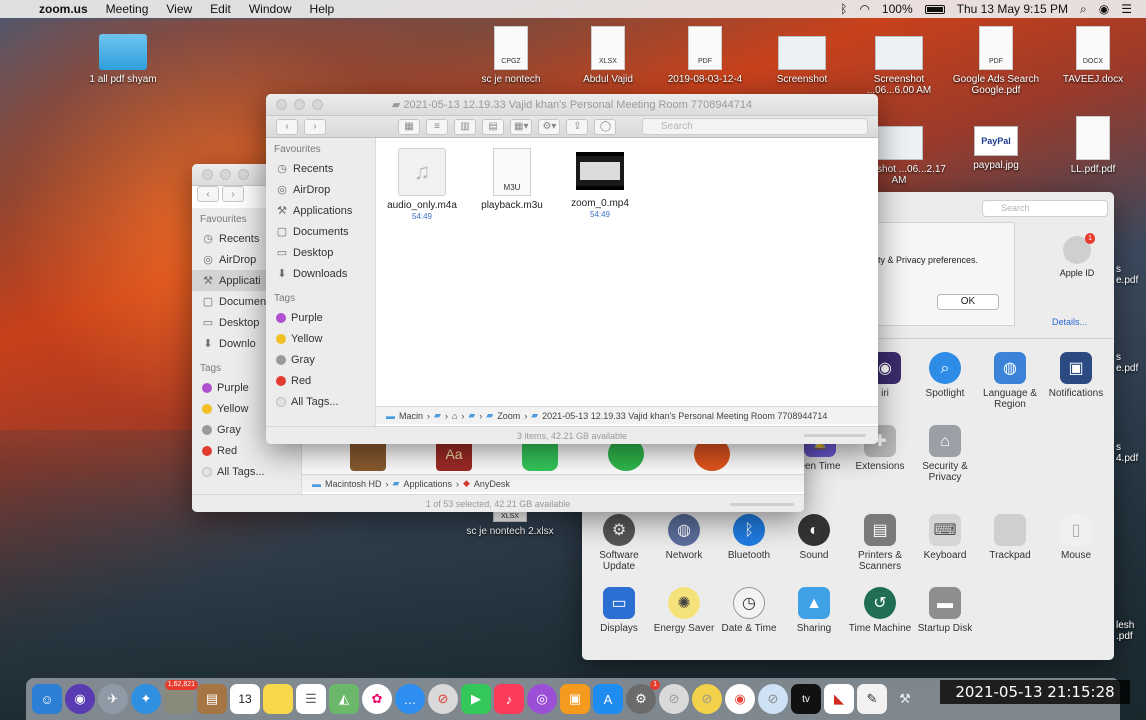 The width and height of the screenshot is (1146, 720). Describe the element at coordinates (411, 416) in the screenshot. I see `path-segment: Macin` at that location.